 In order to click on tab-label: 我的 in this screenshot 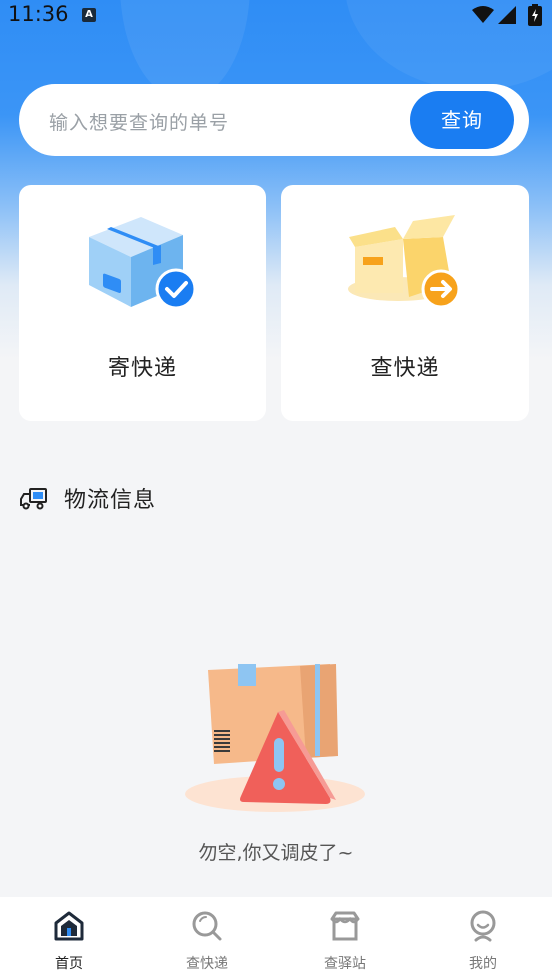, I will do `click(483, 964)`.